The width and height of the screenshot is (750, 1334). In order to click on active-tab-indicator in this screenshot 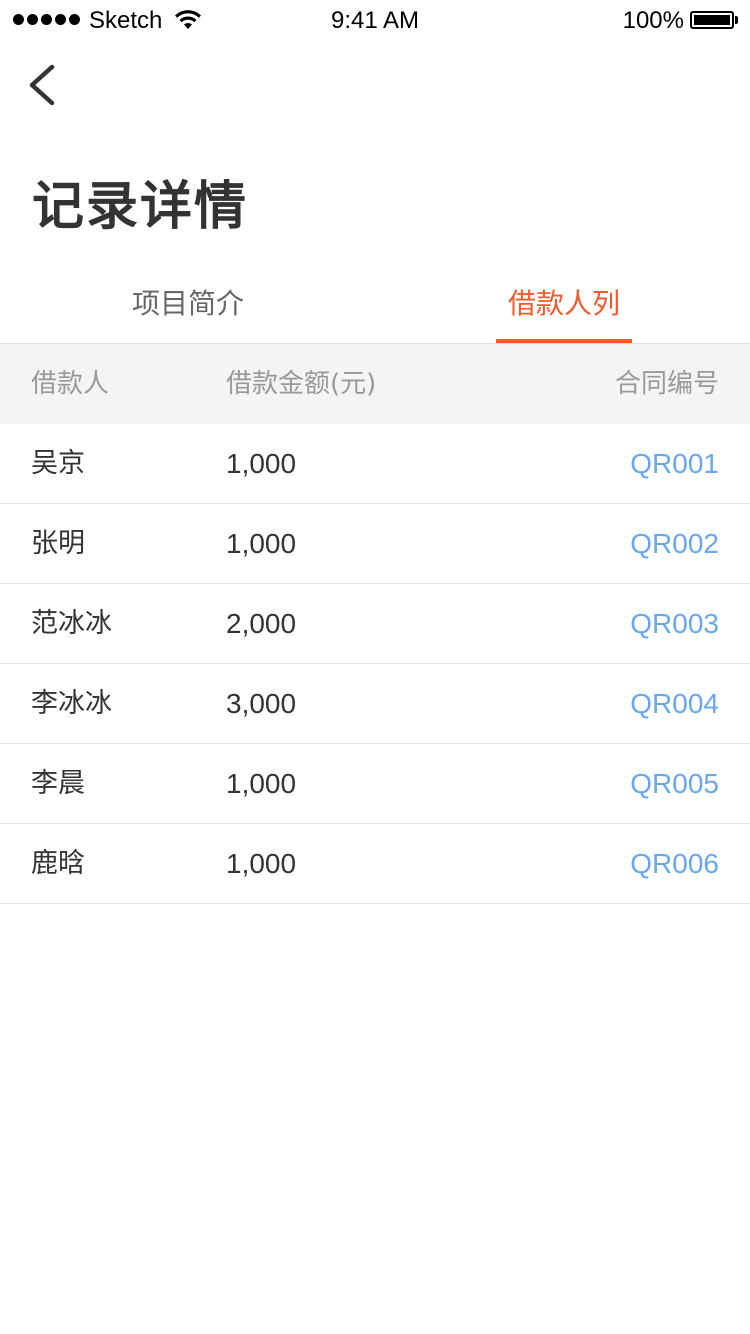, I will do `click(564, 341)`.